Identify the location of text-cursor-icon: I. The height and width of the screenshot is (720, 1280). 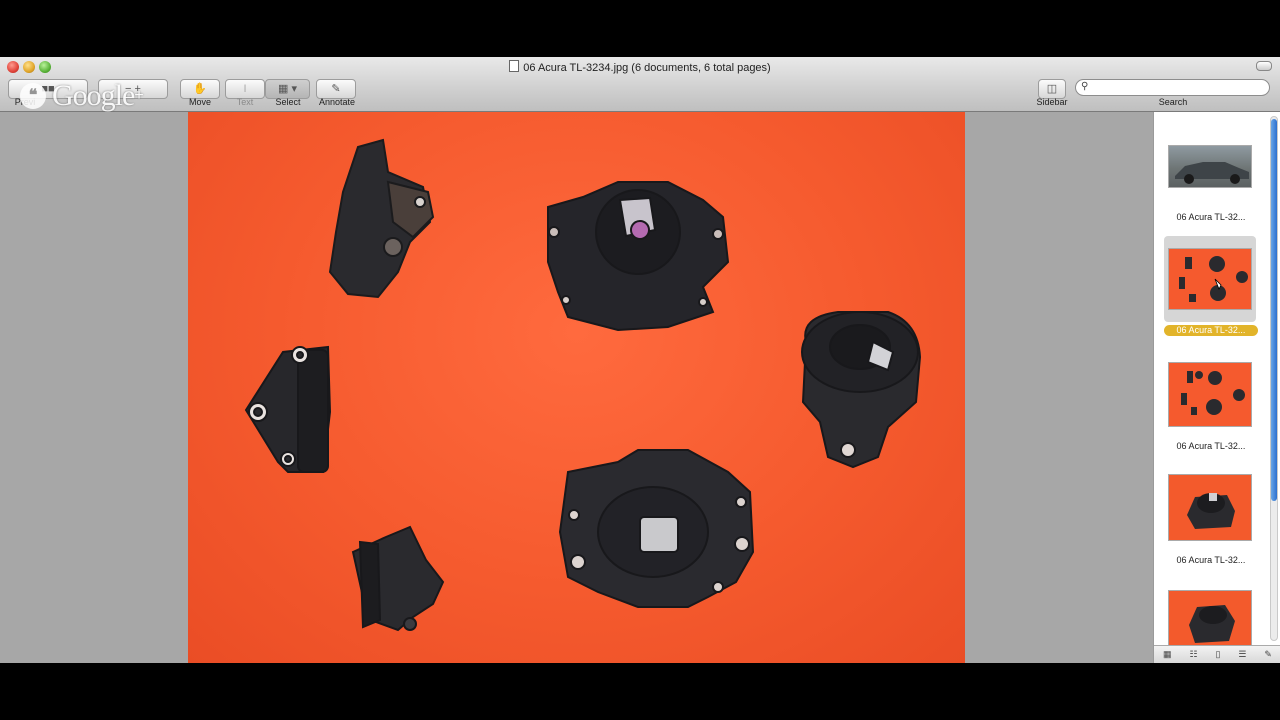
(245, 89).